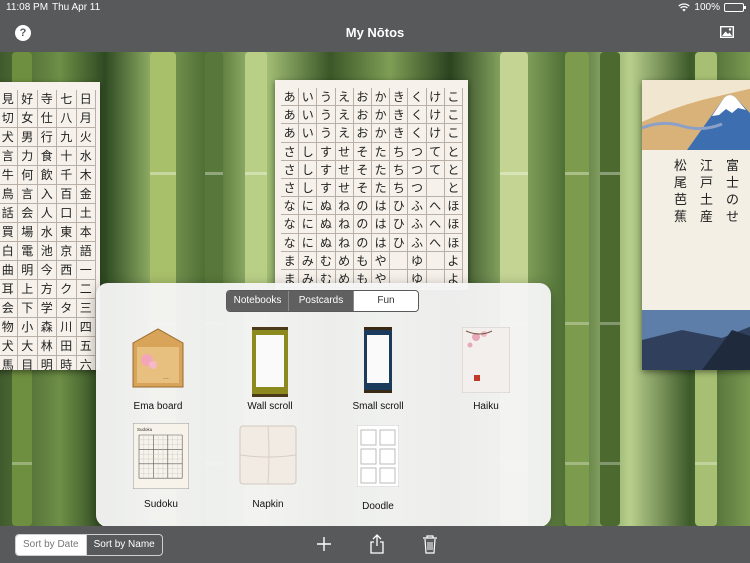 The image size is (750, 563). Describe the element at coordinates (430, 544) in the screenshot. I see `trash-icon` at that location.